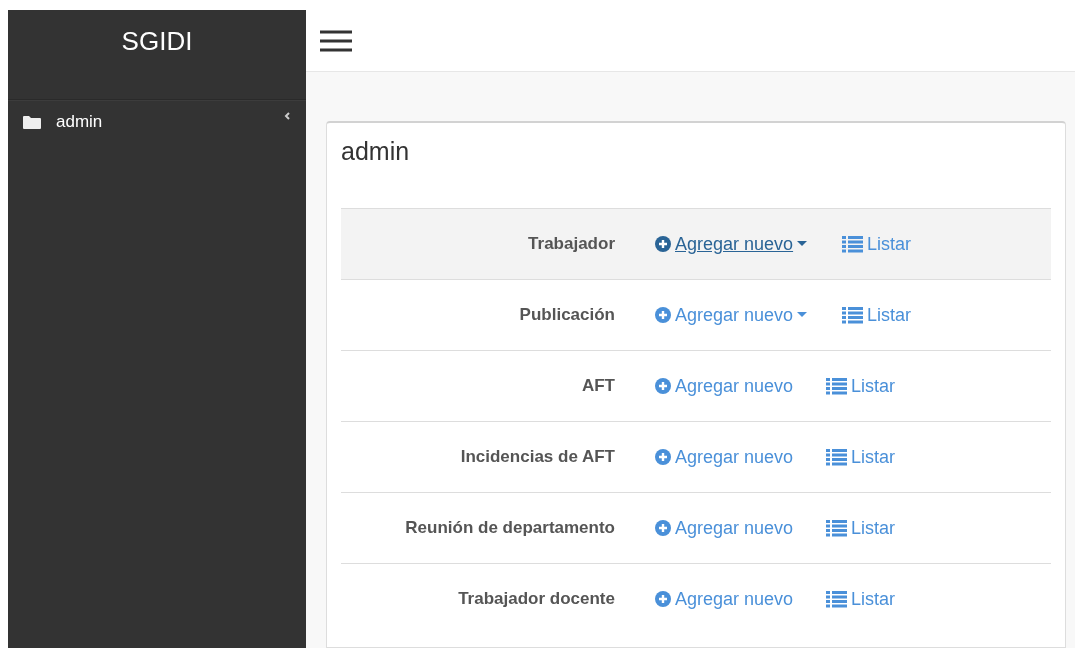  What do you see at coordinates (375, 151) in the screenshot?
I see `card-title: admin` at bounding box center [375, 151].